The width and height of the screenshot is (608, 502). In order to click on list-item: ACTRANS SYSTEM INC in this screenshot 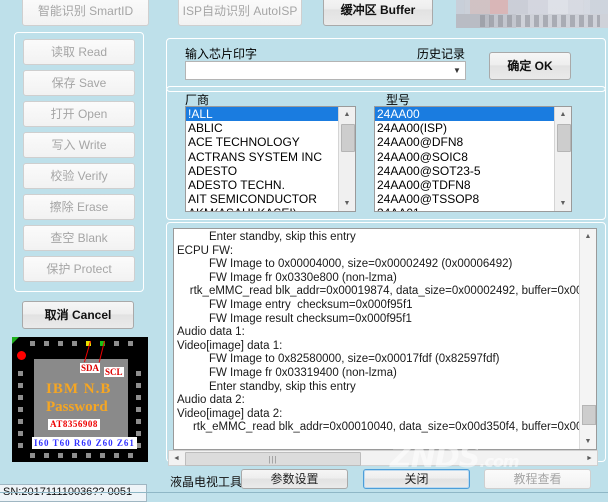, I will do `click(262, 157)`.